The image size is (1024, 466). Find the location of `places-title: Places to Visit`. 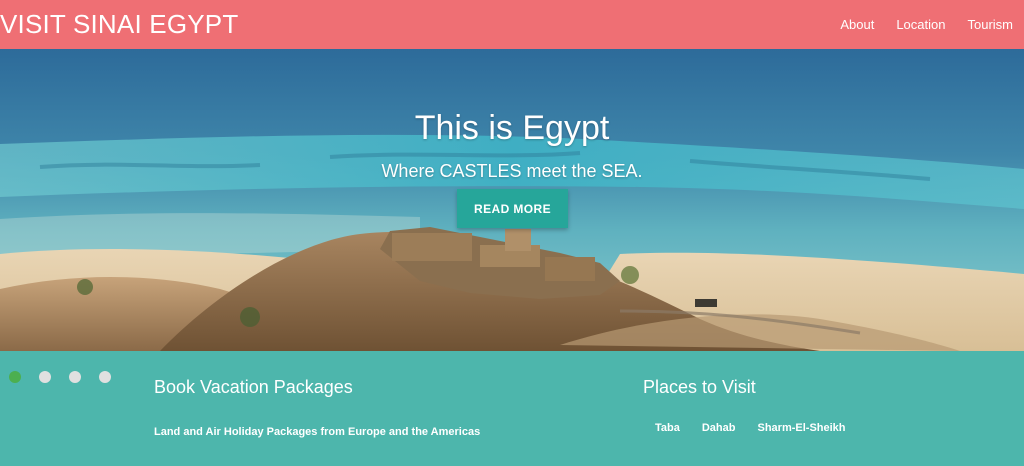

places-title: Places to Visit is located at coordinates (699, 387).